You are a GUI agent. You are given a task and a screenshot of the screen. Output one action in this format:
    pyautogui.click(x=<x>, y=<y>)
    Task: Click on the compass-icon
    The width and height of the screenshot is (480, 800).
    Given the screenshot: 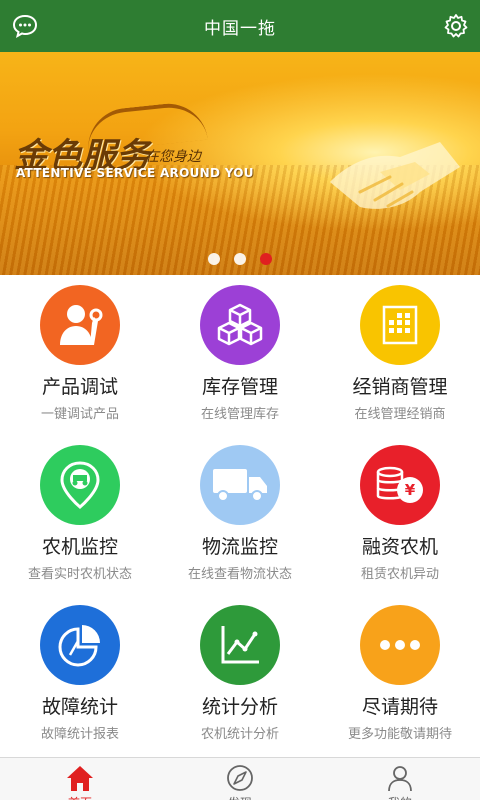 What is the action you would take?
    pyautogui.click(x=240, y=778)
    